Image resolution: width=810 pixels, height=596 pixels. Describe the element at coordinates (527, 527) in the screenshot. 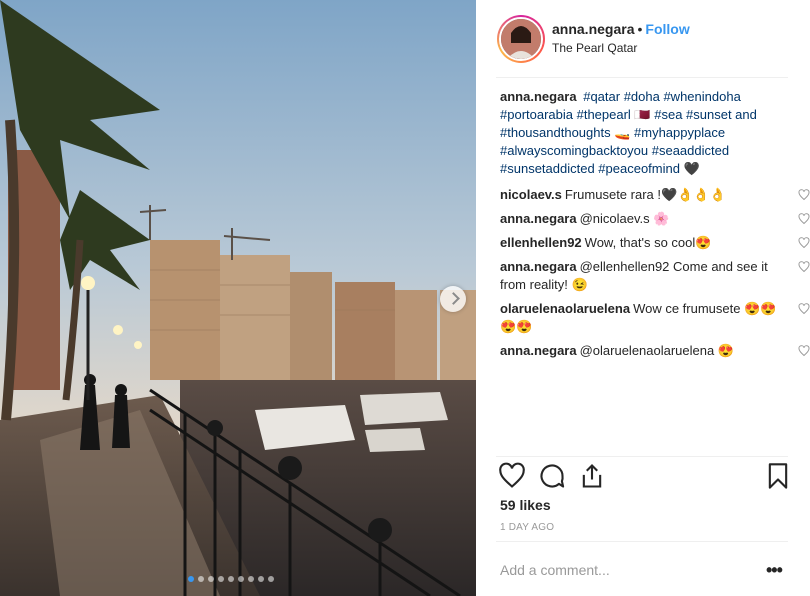

I see `post-timestamp: 1 DAY AGO` at that location.